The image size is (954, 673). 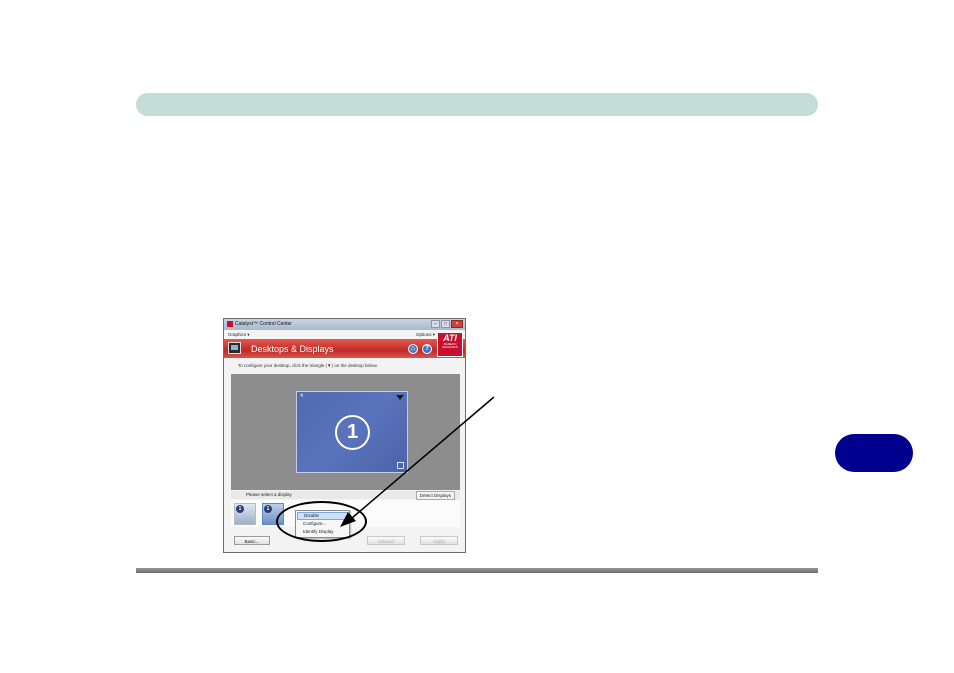 I want to click on detect-displays-button: Detect Displays, so click(x=435, y=495).